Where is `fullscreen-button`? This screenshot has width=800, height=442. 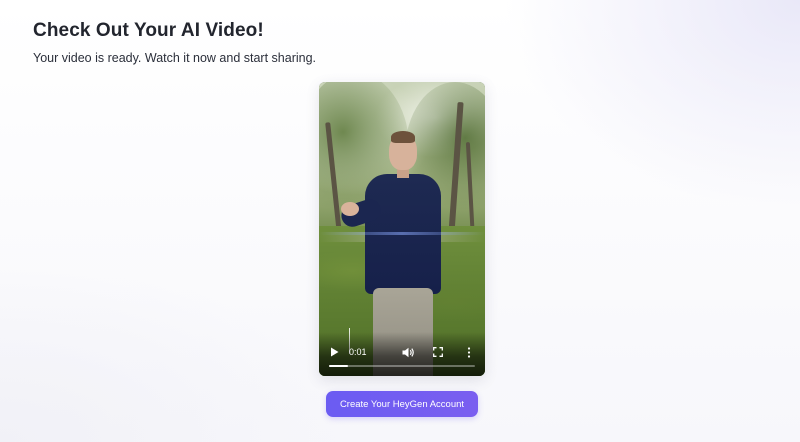 fullscreen-button is located at coordinates (438, 352).